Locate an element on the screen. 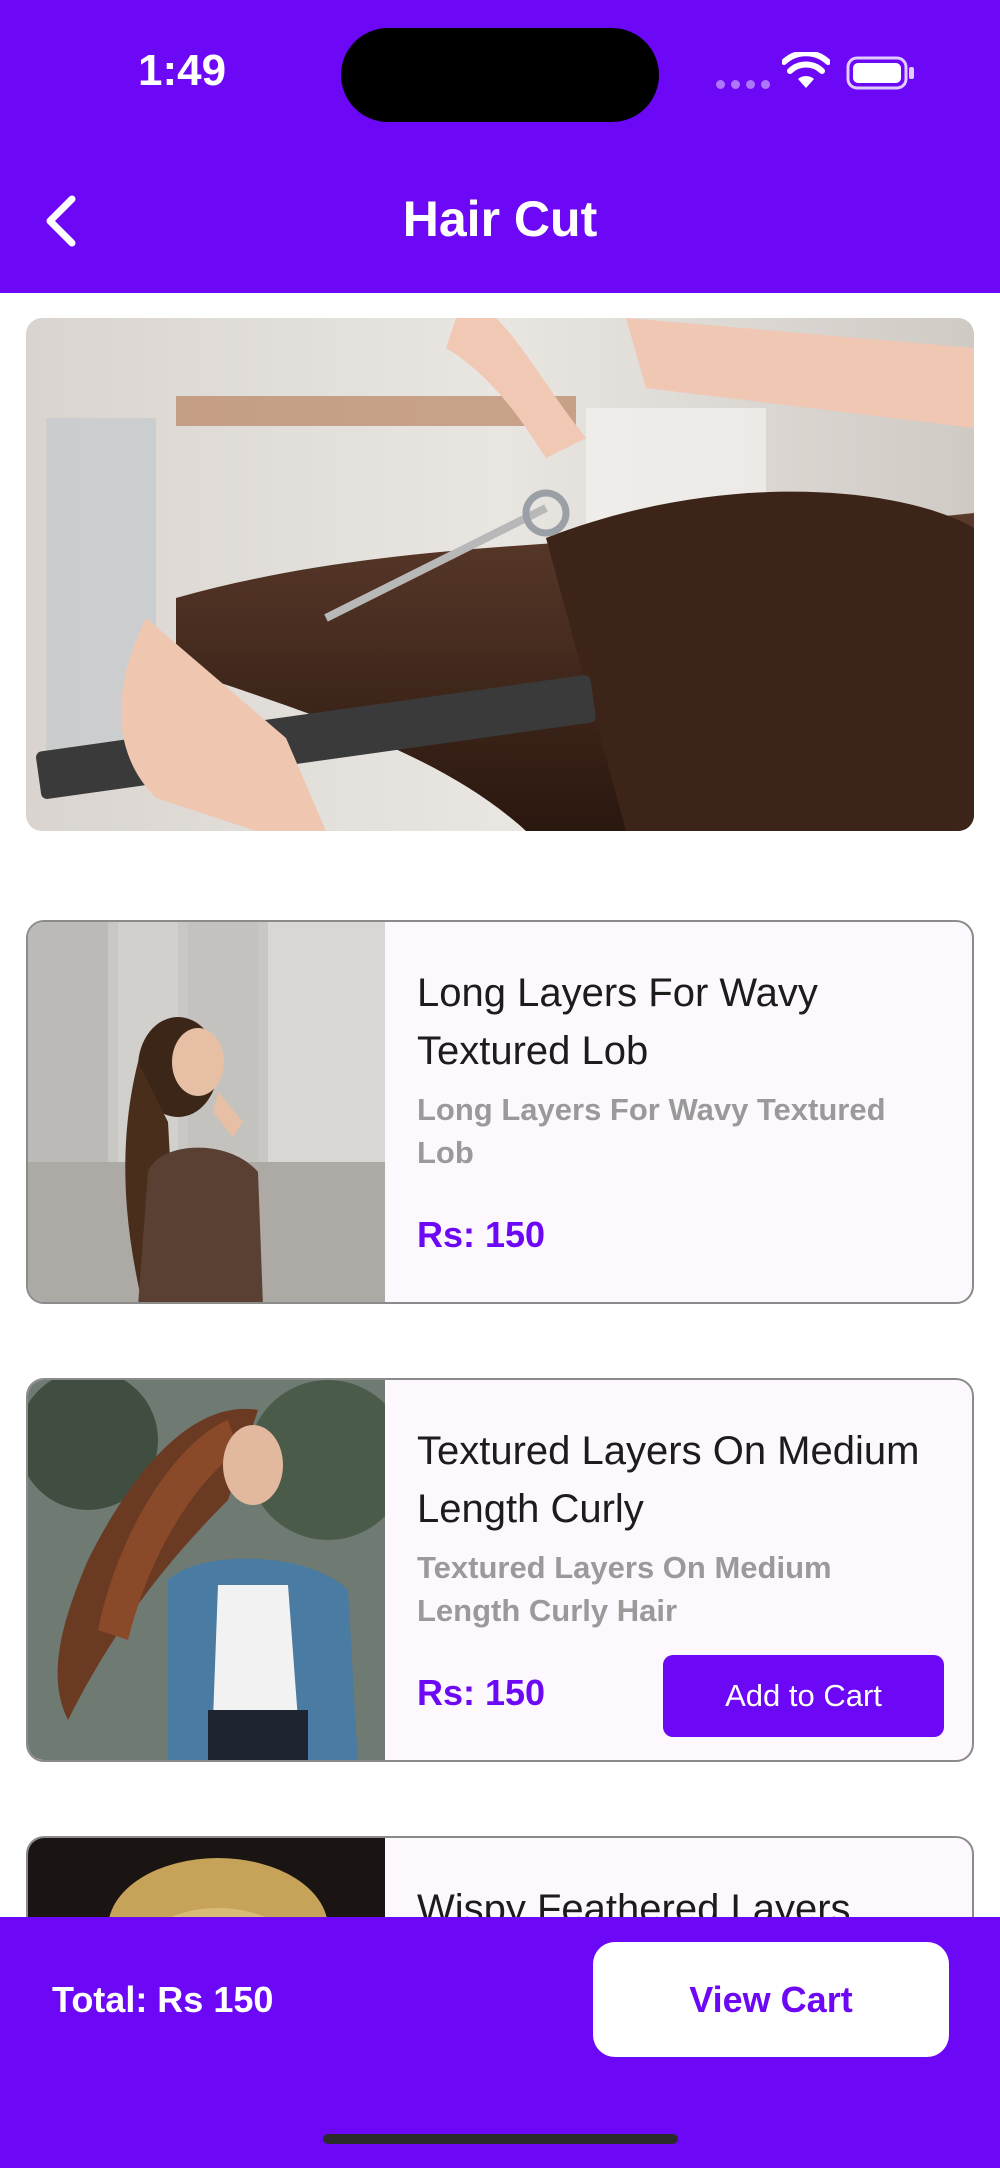  dynamic-island is located at coordinates (500, 75).